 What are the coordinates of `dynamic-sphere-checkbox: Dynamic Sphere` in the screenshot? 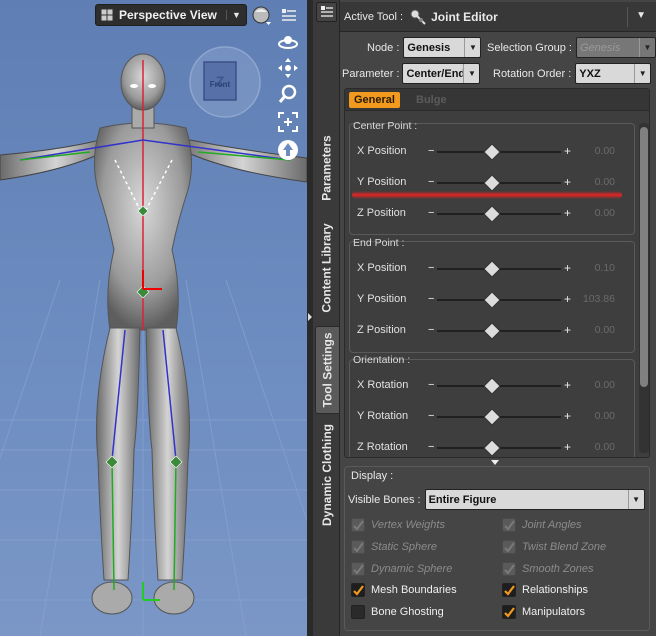 It's located at (401, 569).